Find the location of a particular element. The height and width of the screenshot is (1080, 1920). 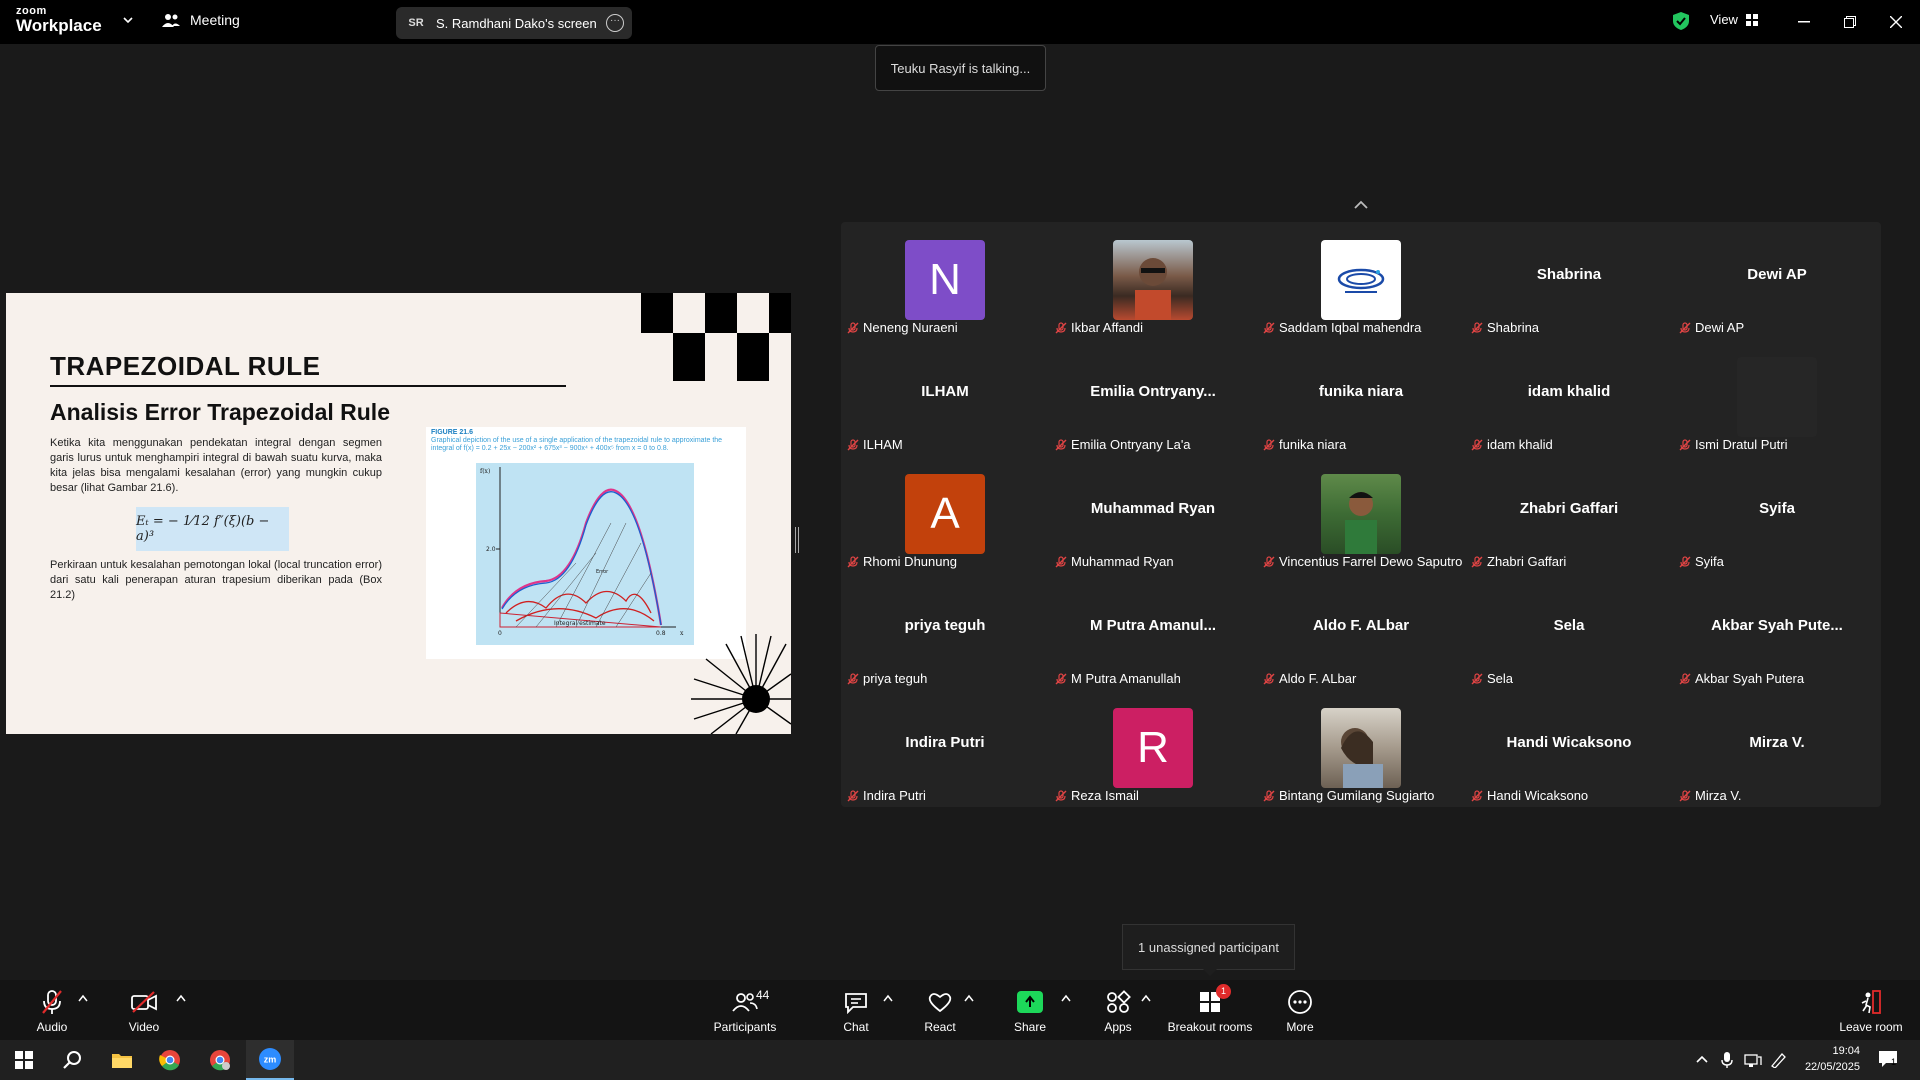

participant-tile: ILHAM ILHAM is located at coordinates (945, 397).